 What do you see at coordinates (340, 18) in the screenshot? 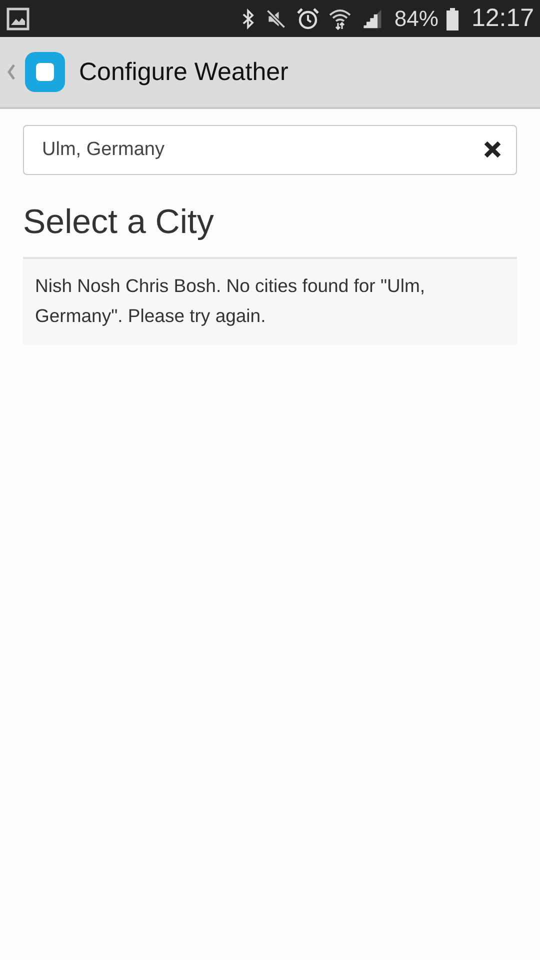
I see `wifi-icon` at bounding box center [340, 18].